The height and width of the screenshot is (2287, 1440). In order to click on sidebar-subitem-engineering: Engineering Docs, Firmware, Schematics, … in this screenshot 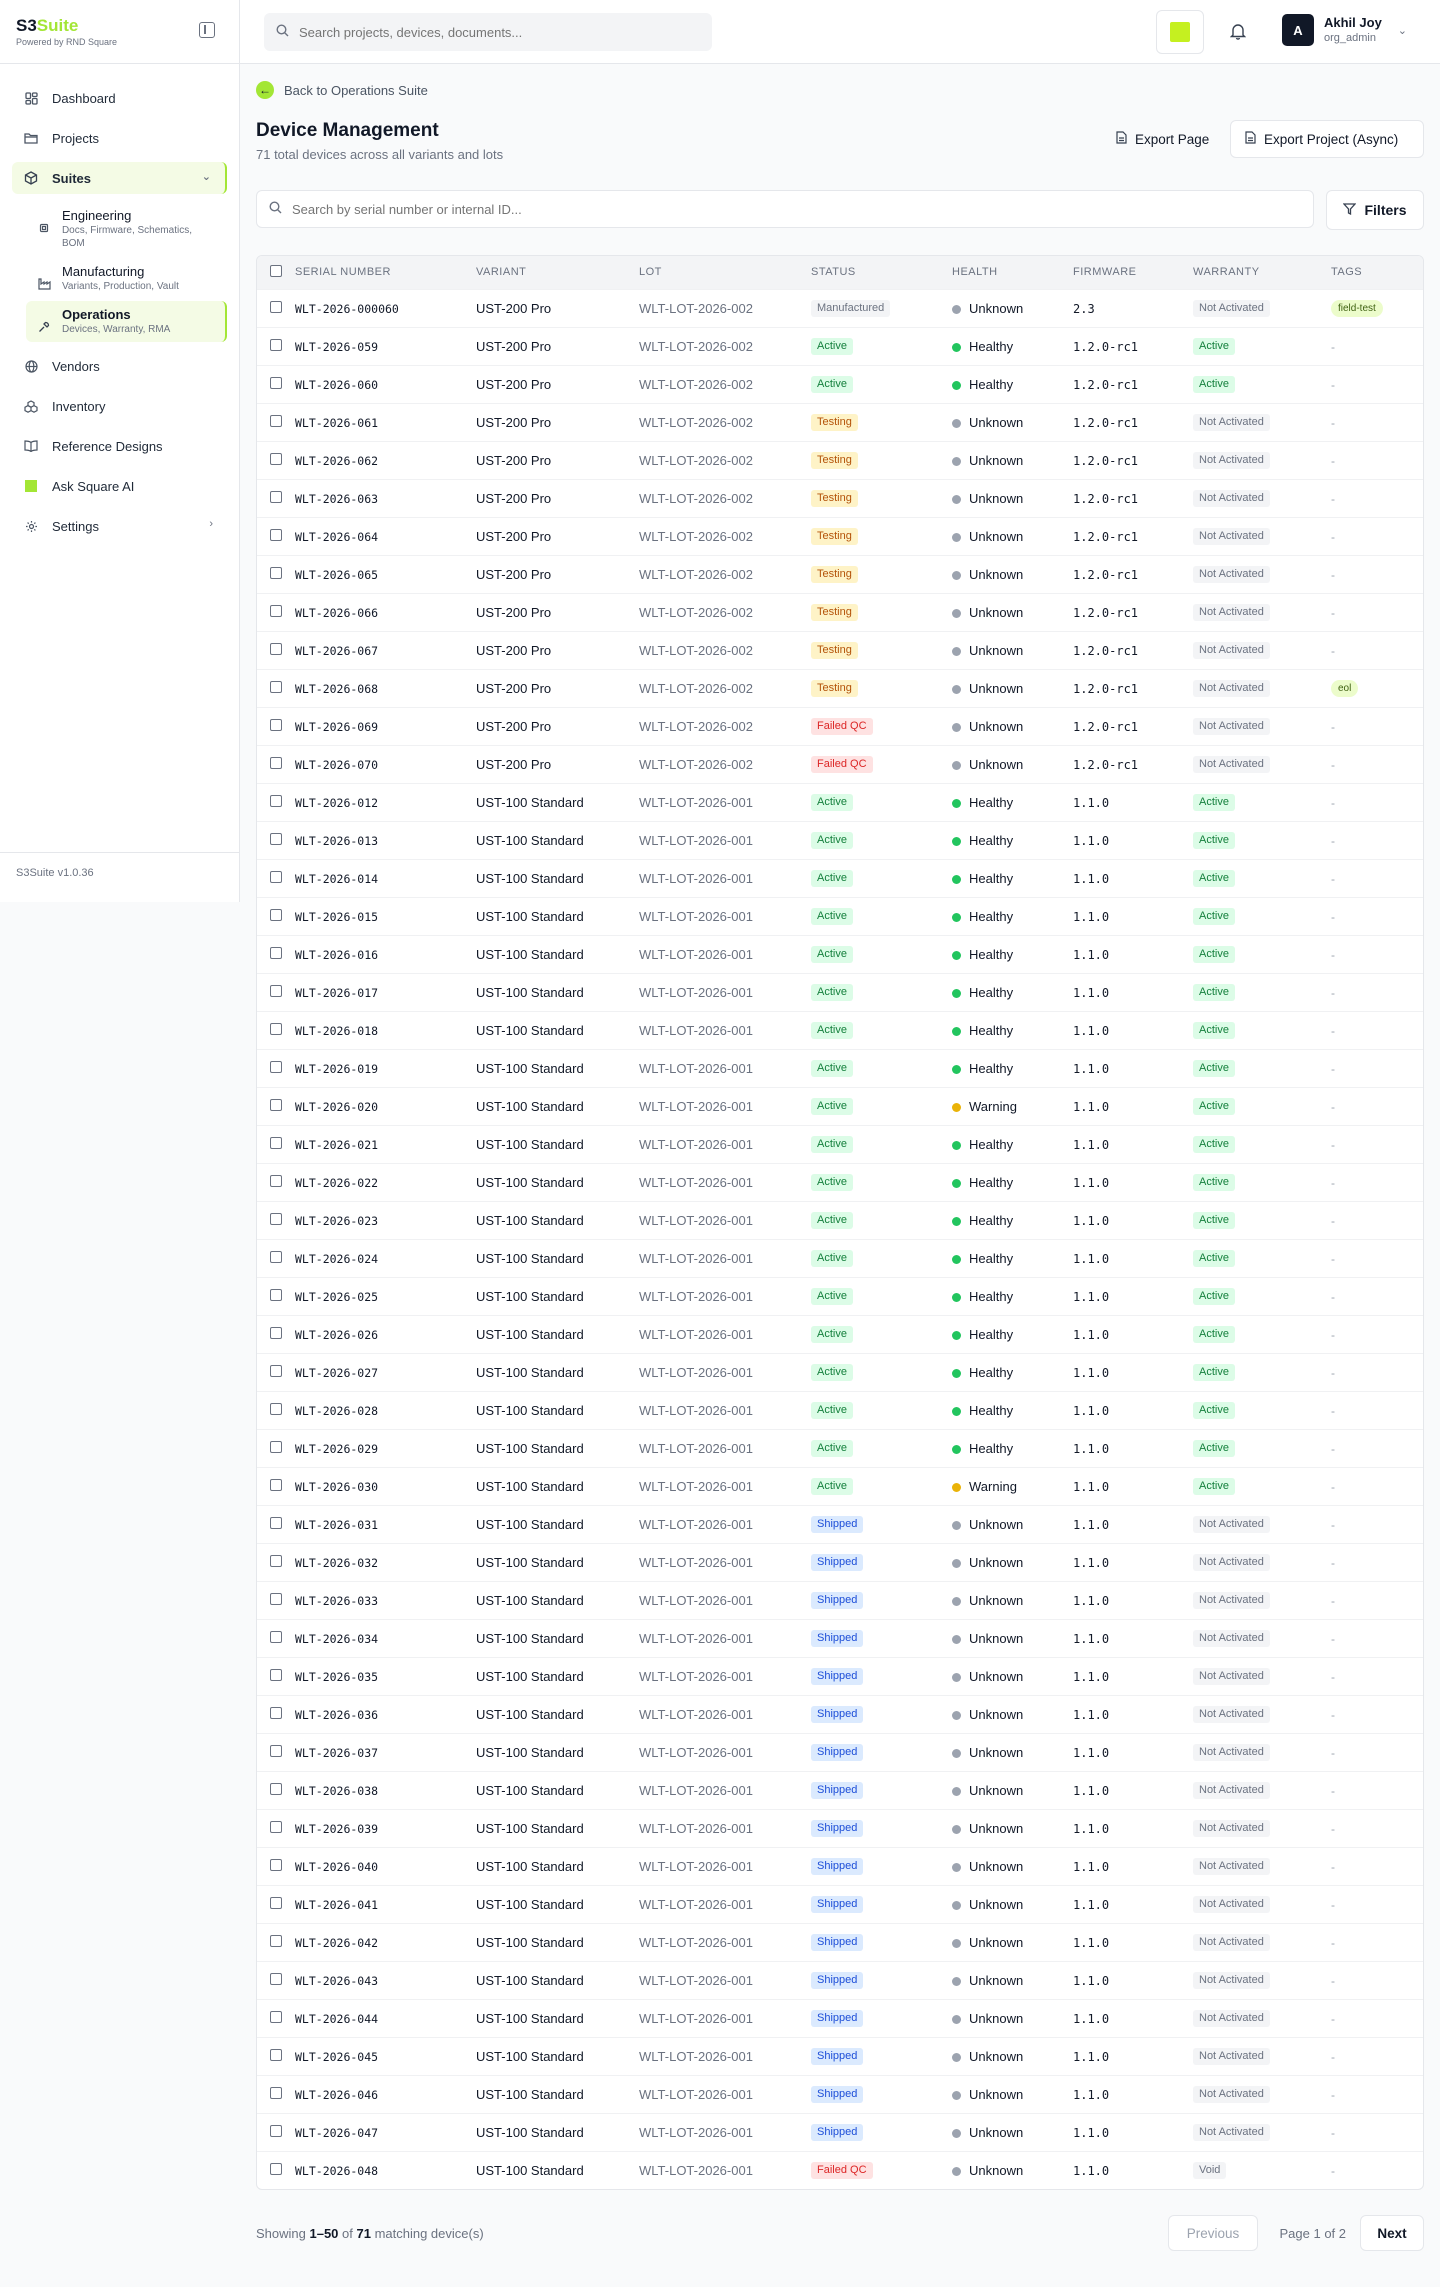, I will do `click(126, 229)`.